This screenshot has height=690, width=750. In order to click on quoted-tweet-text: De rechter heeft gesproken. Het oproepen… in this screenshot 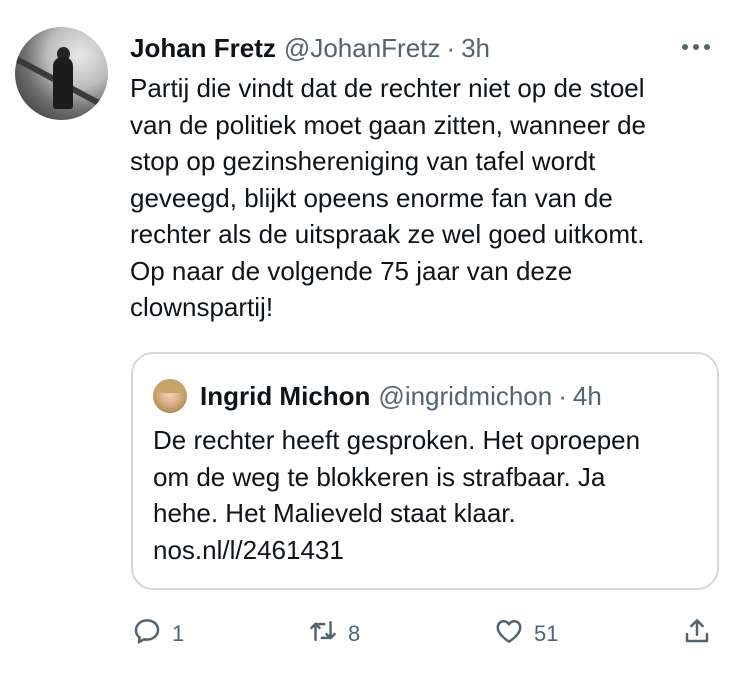, I will do `click(397, 476)`.